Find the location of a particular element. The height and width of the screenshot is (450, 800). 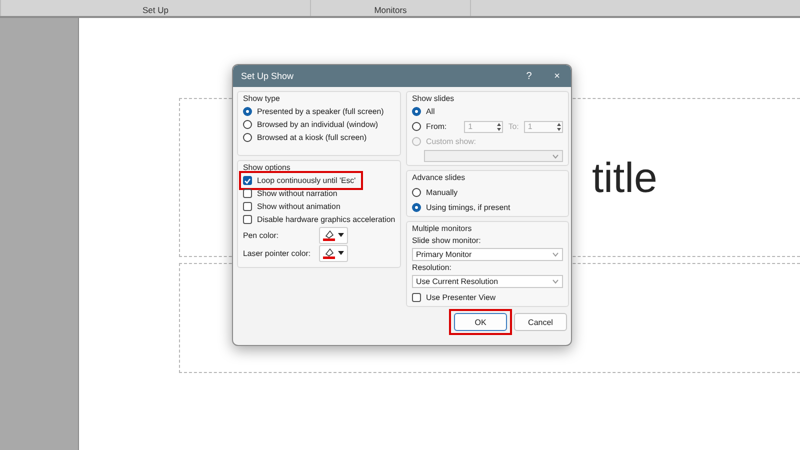

ribbon-group-label: Monitors is located at coordinates (390, 10).